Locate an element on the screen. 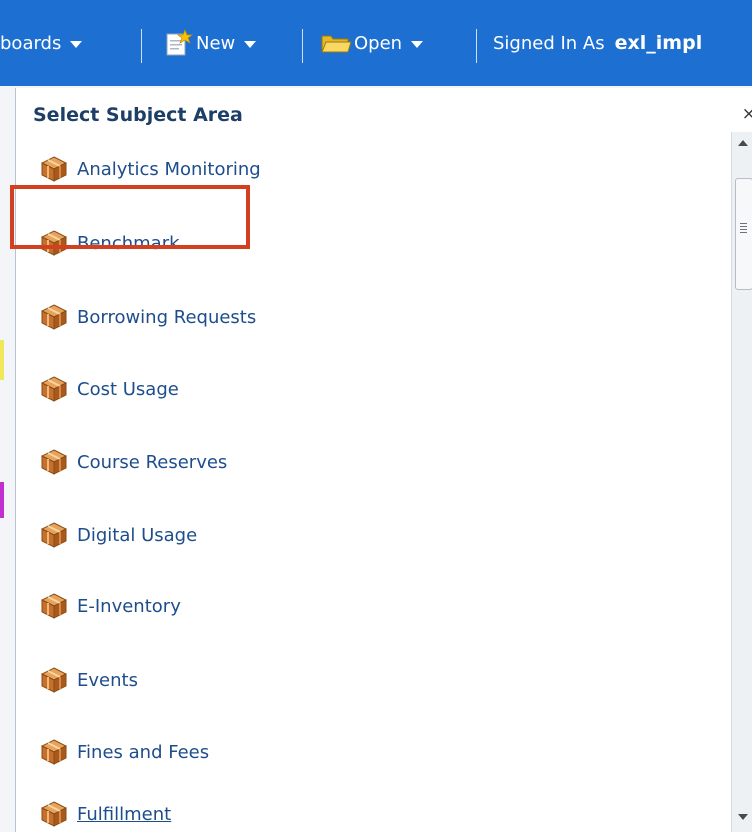 The image size is (752, 832). scroll-up-icon is located at coordinates (743, 143).